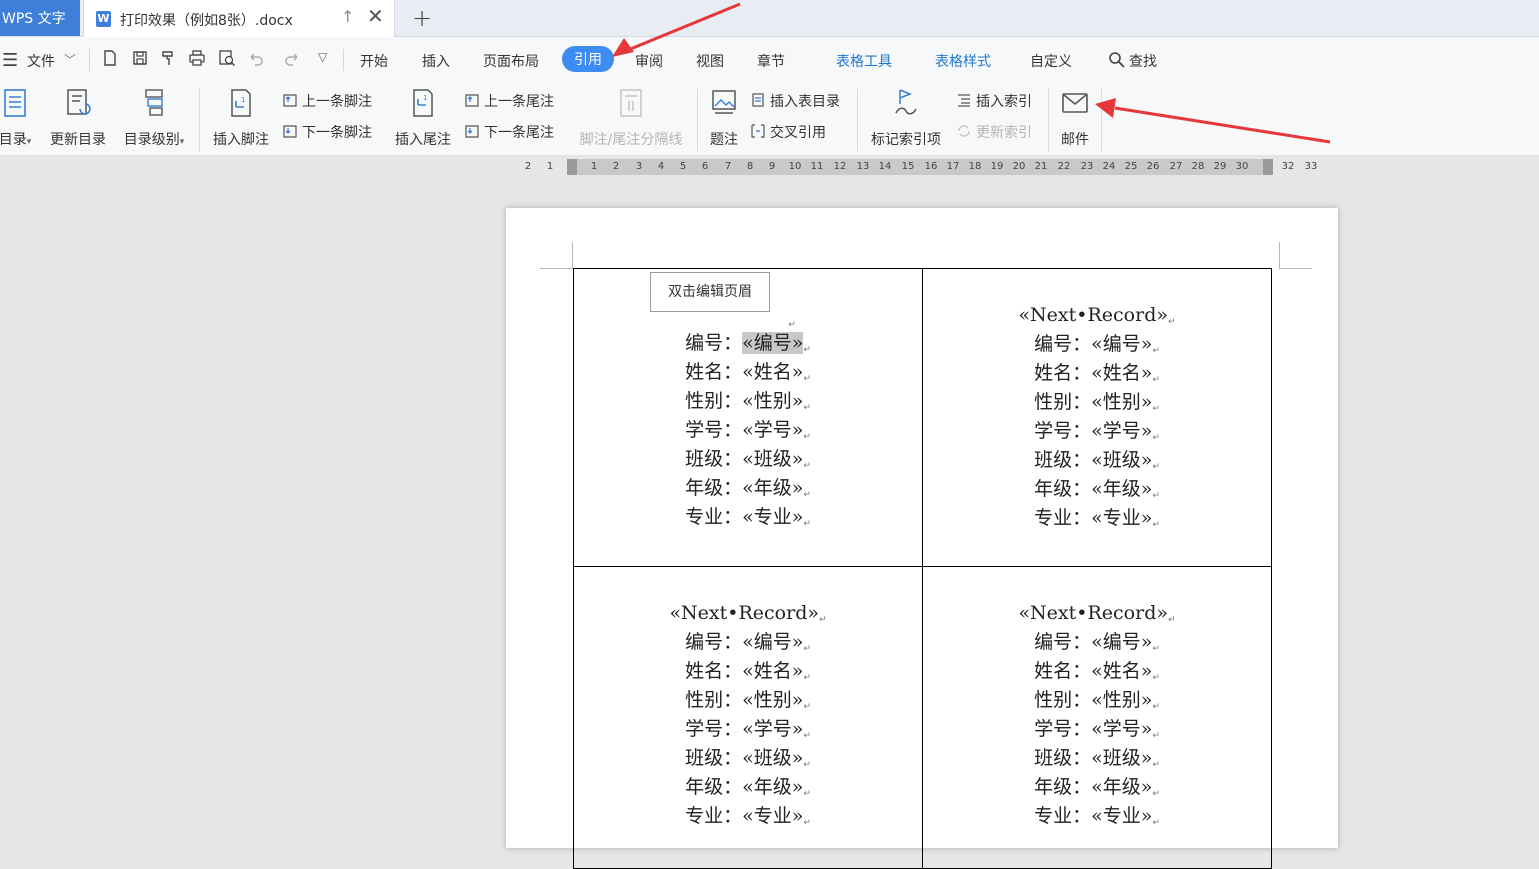  Describe the element at coordinates (374, 61) in the screenshot. I see `menu-home: 开始` at that location.